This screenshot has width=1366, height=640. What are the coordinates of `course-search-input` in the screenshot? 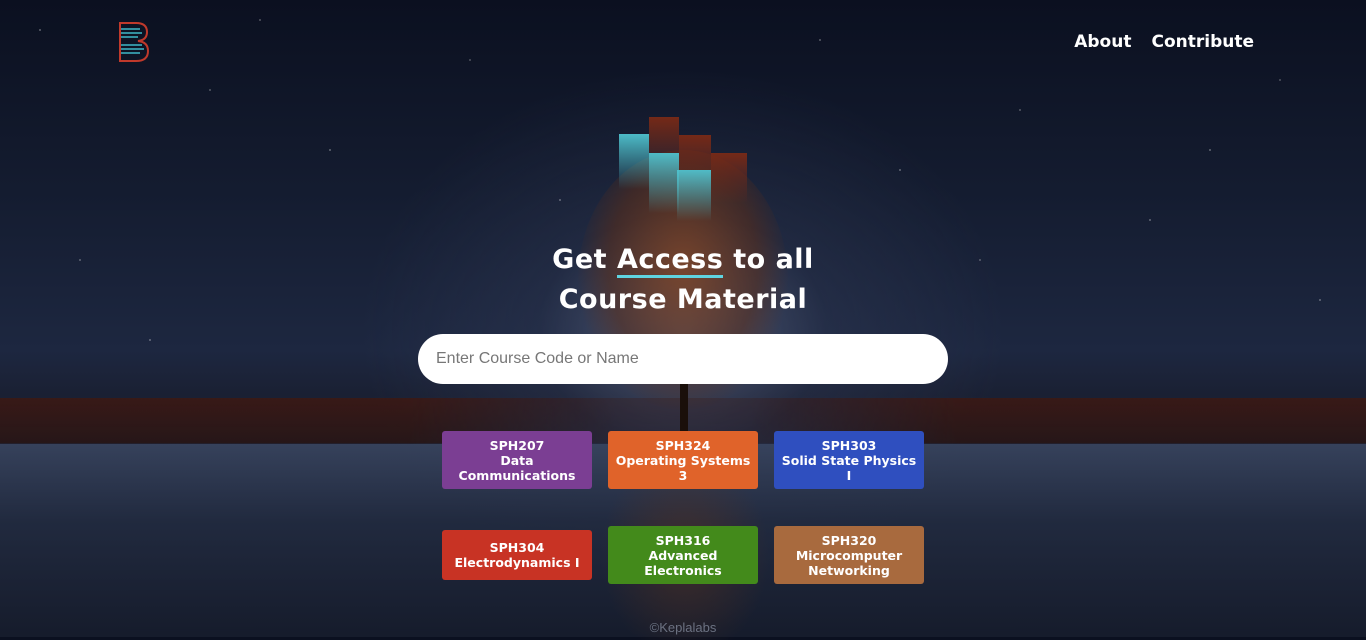 It's located at (683, 359).